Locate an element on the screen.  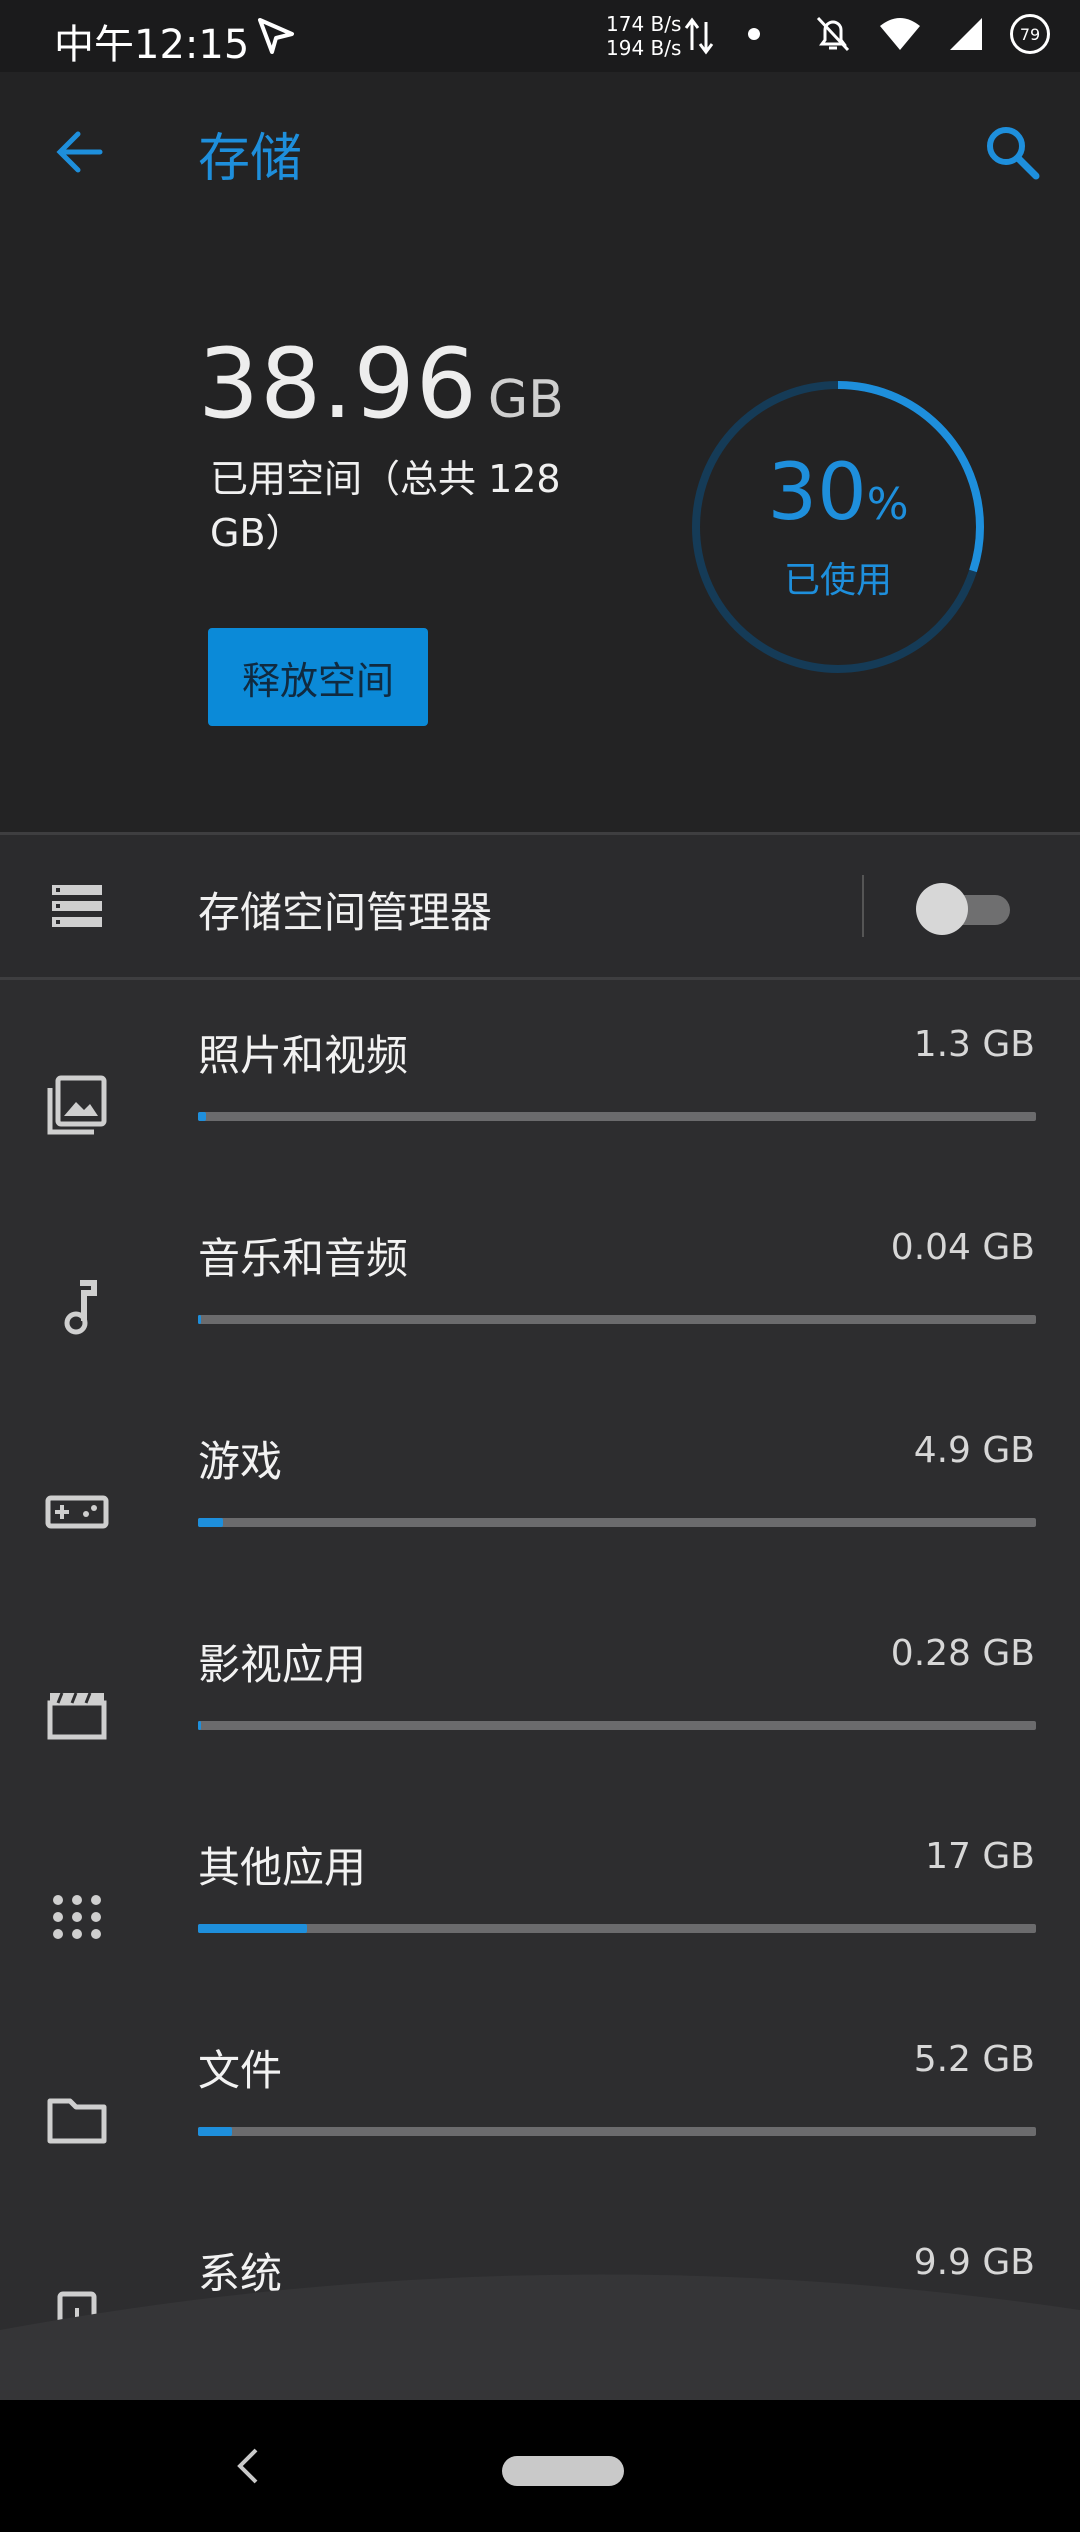
usage-percent: 30% 已使用 is located at coordinates (838, 527).